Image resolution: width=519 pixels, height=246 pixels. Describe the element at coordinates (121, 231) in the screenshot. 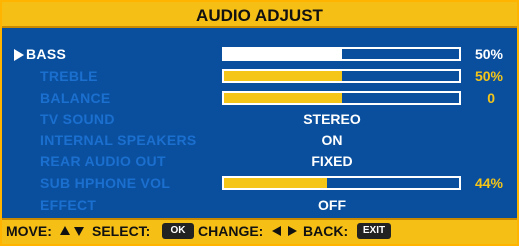

I see `select-hint-label: SELECT:` at that location.